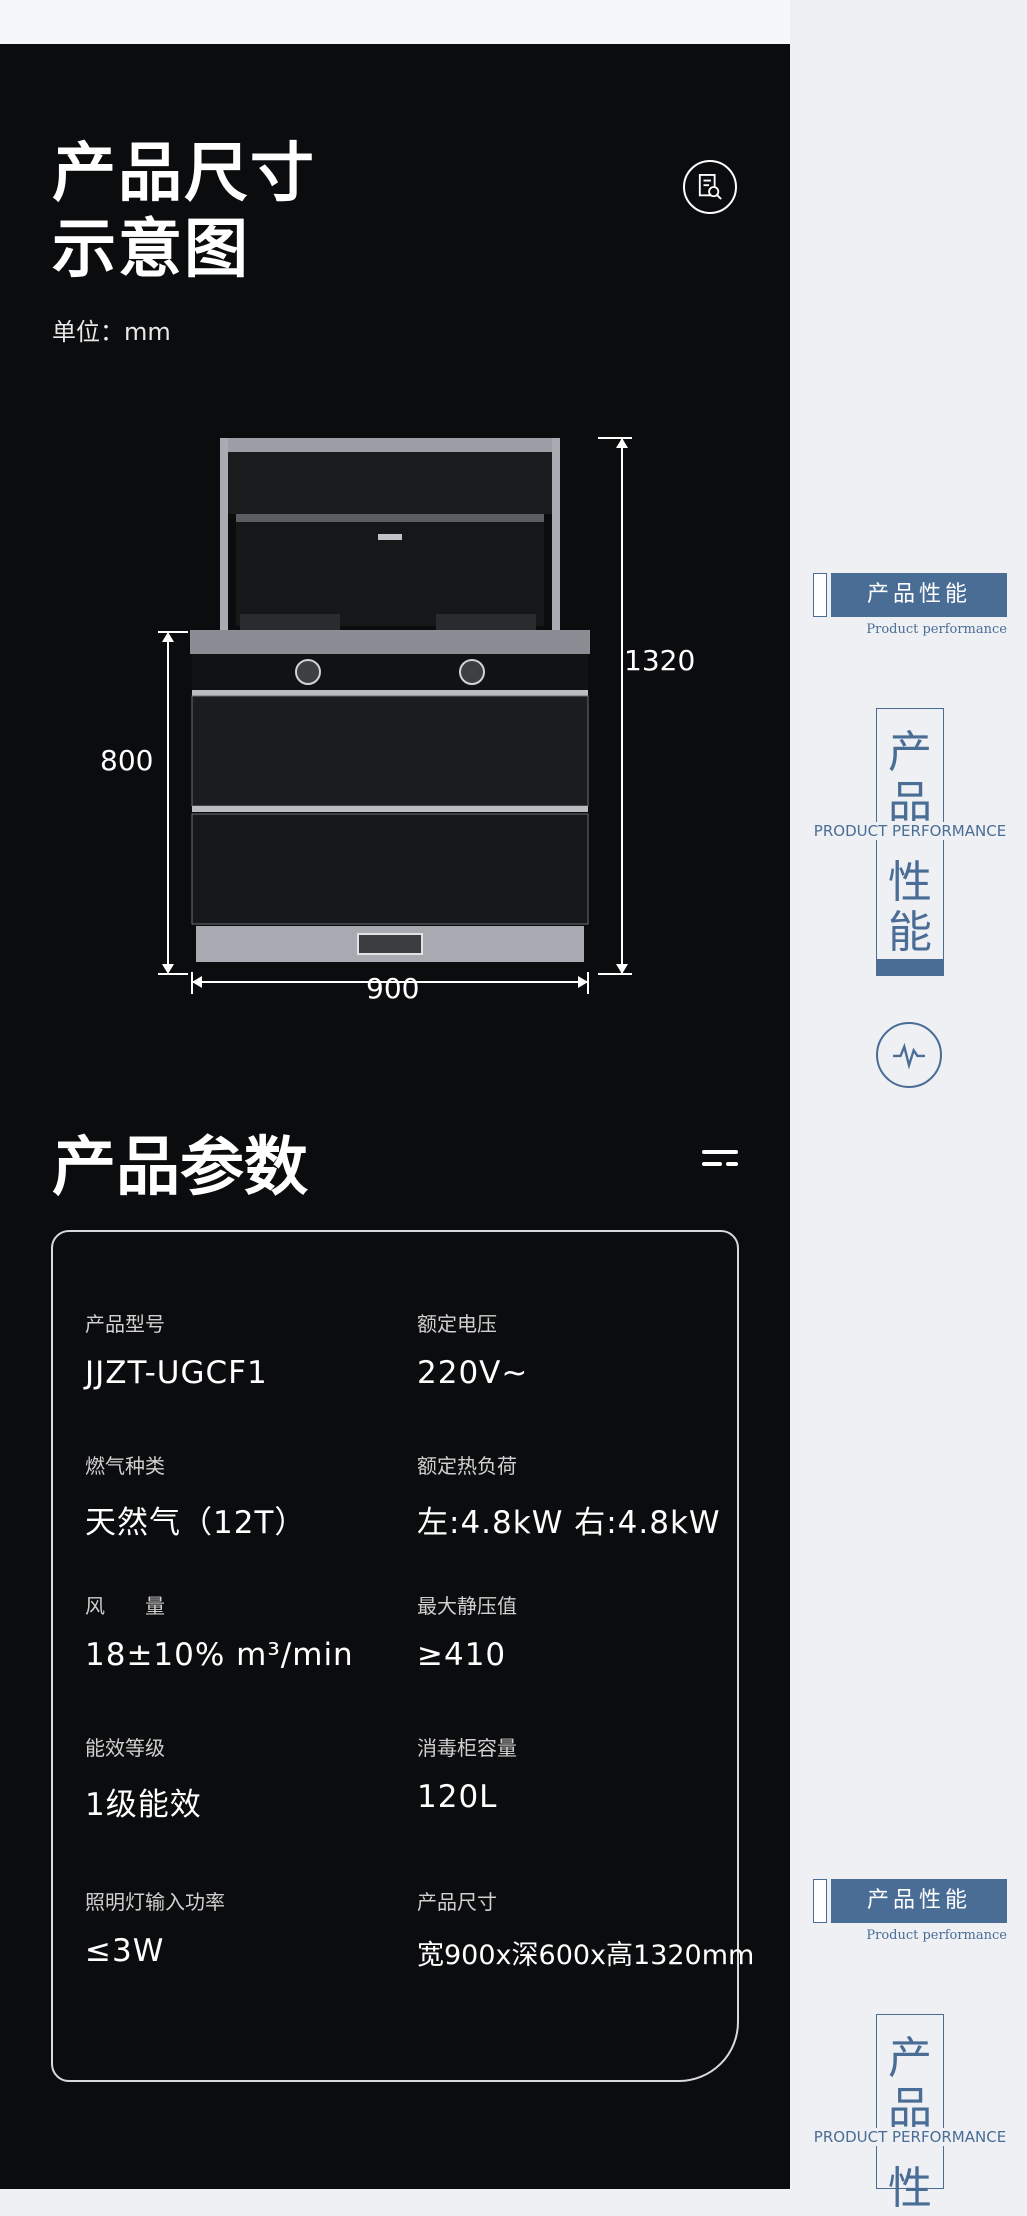  I want to click on spec-label: 产品尺寸, so click(457, 1902).